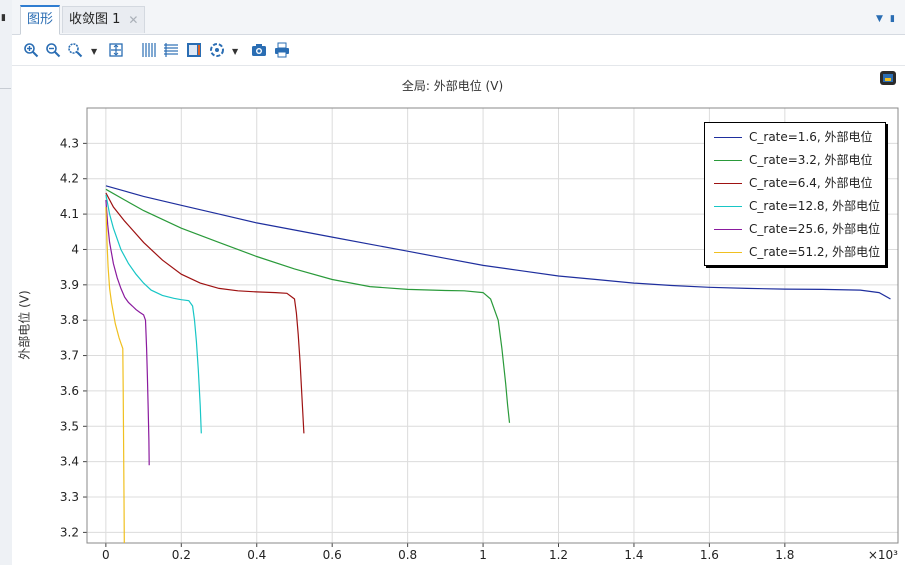  I want to click on legend-label: C_rate=12.8, 外部电位, so click(815, 206).